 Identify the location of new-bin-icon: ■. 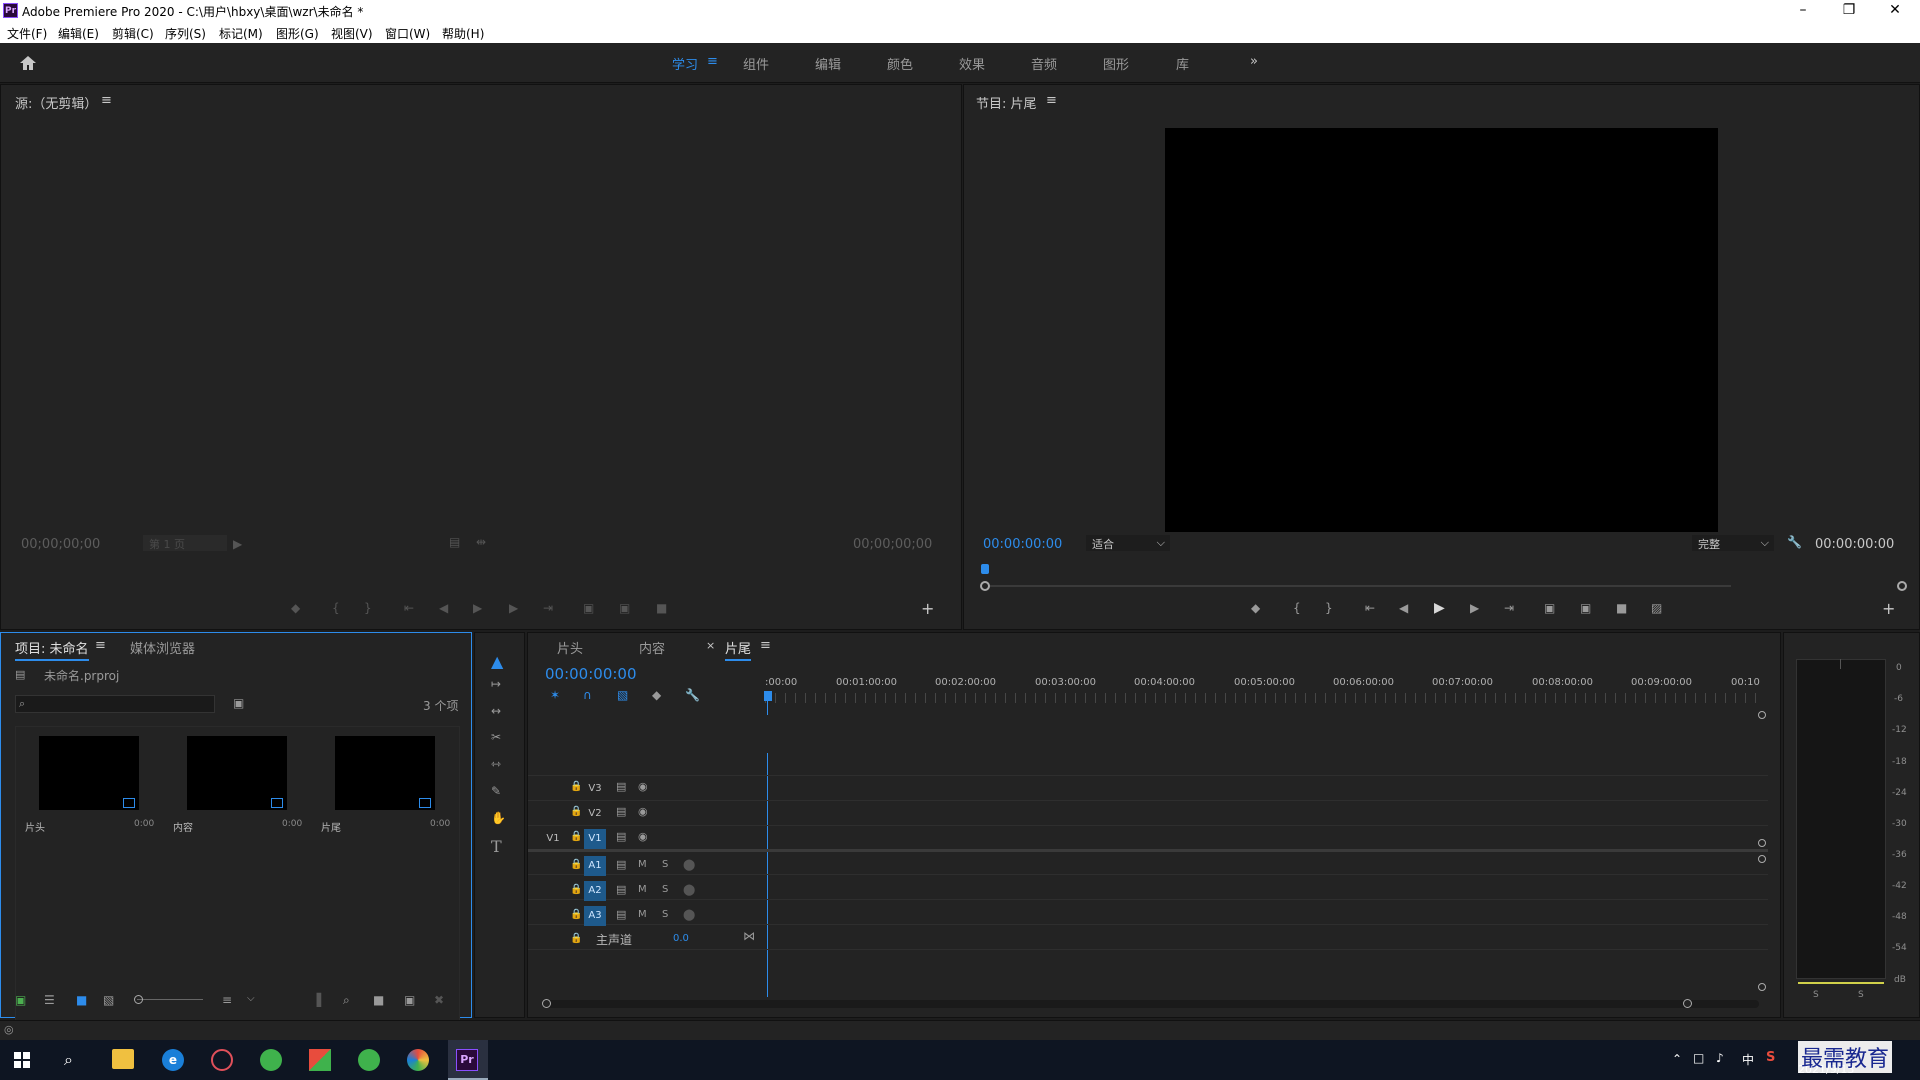
(378, 1000).